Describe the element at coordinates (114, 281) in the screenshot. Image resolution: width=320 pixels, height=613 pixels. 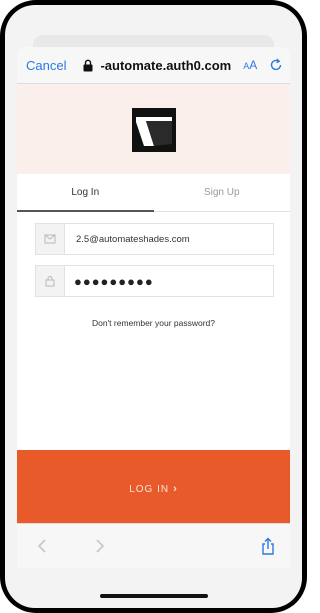
I see `password-value: ●●●●●●●●●` at that location.